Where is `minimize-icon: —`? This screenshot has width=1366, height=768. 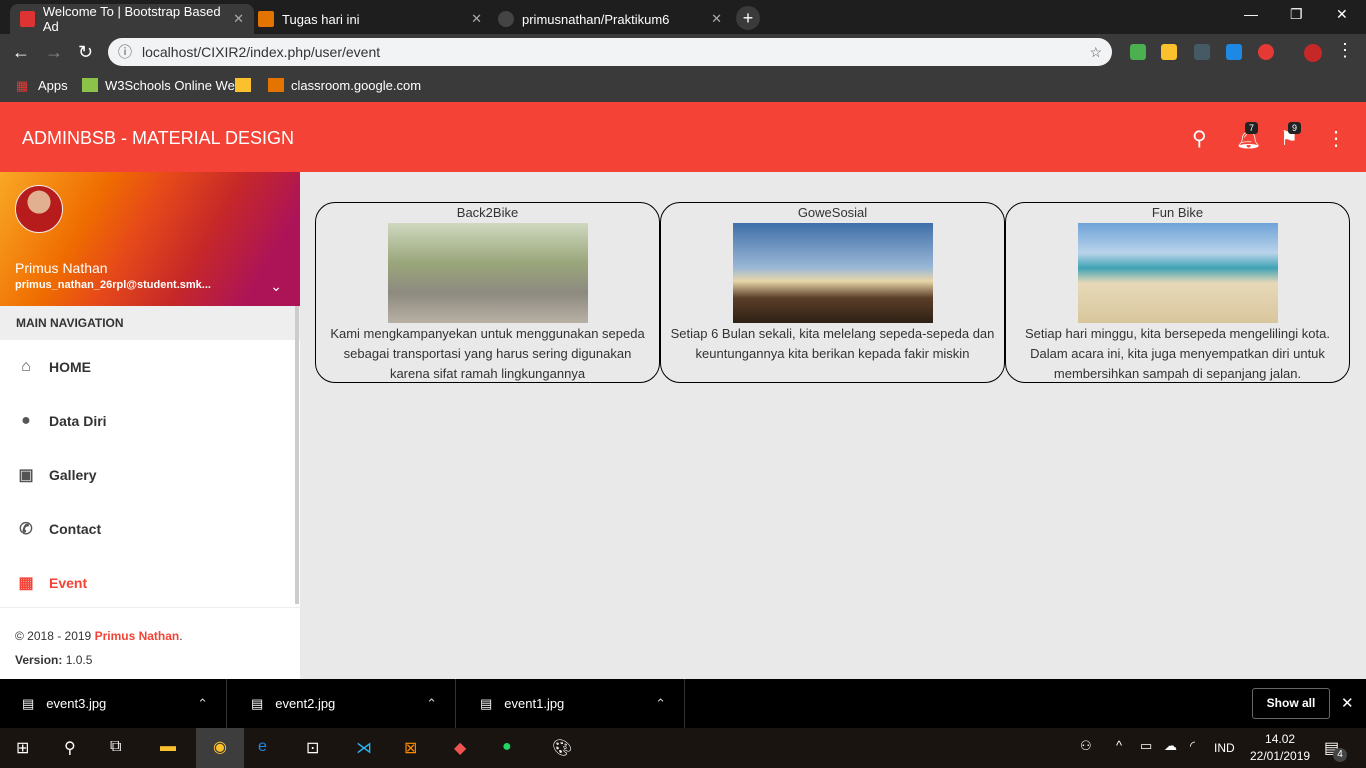 minimize-icon: — is located at coordinates (1251, 14).